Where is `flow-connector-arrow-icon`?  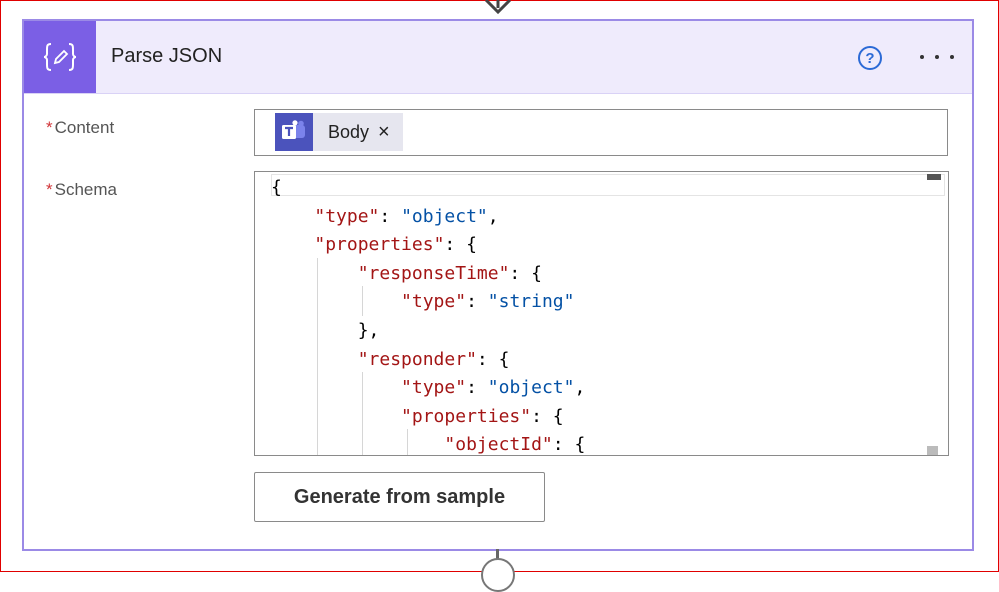 flow-connector-arrow-icon is located at coordinates (498, 7).